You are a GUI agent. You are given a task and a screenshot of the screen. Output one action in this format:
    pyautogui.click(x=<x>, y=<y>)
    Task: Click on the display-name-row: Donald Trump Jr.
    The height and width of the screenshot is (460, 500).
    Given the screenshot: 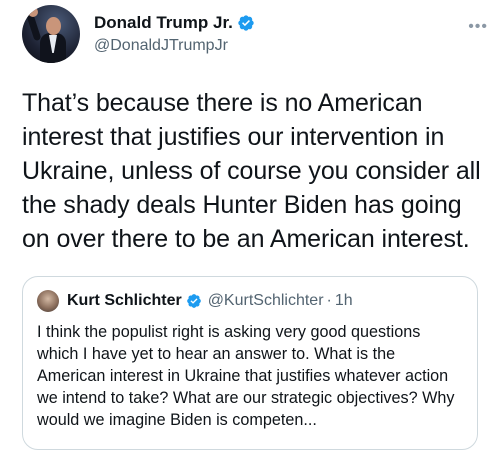 What is the action you would take?
    pyautogui.click(x=174, y=23)
    